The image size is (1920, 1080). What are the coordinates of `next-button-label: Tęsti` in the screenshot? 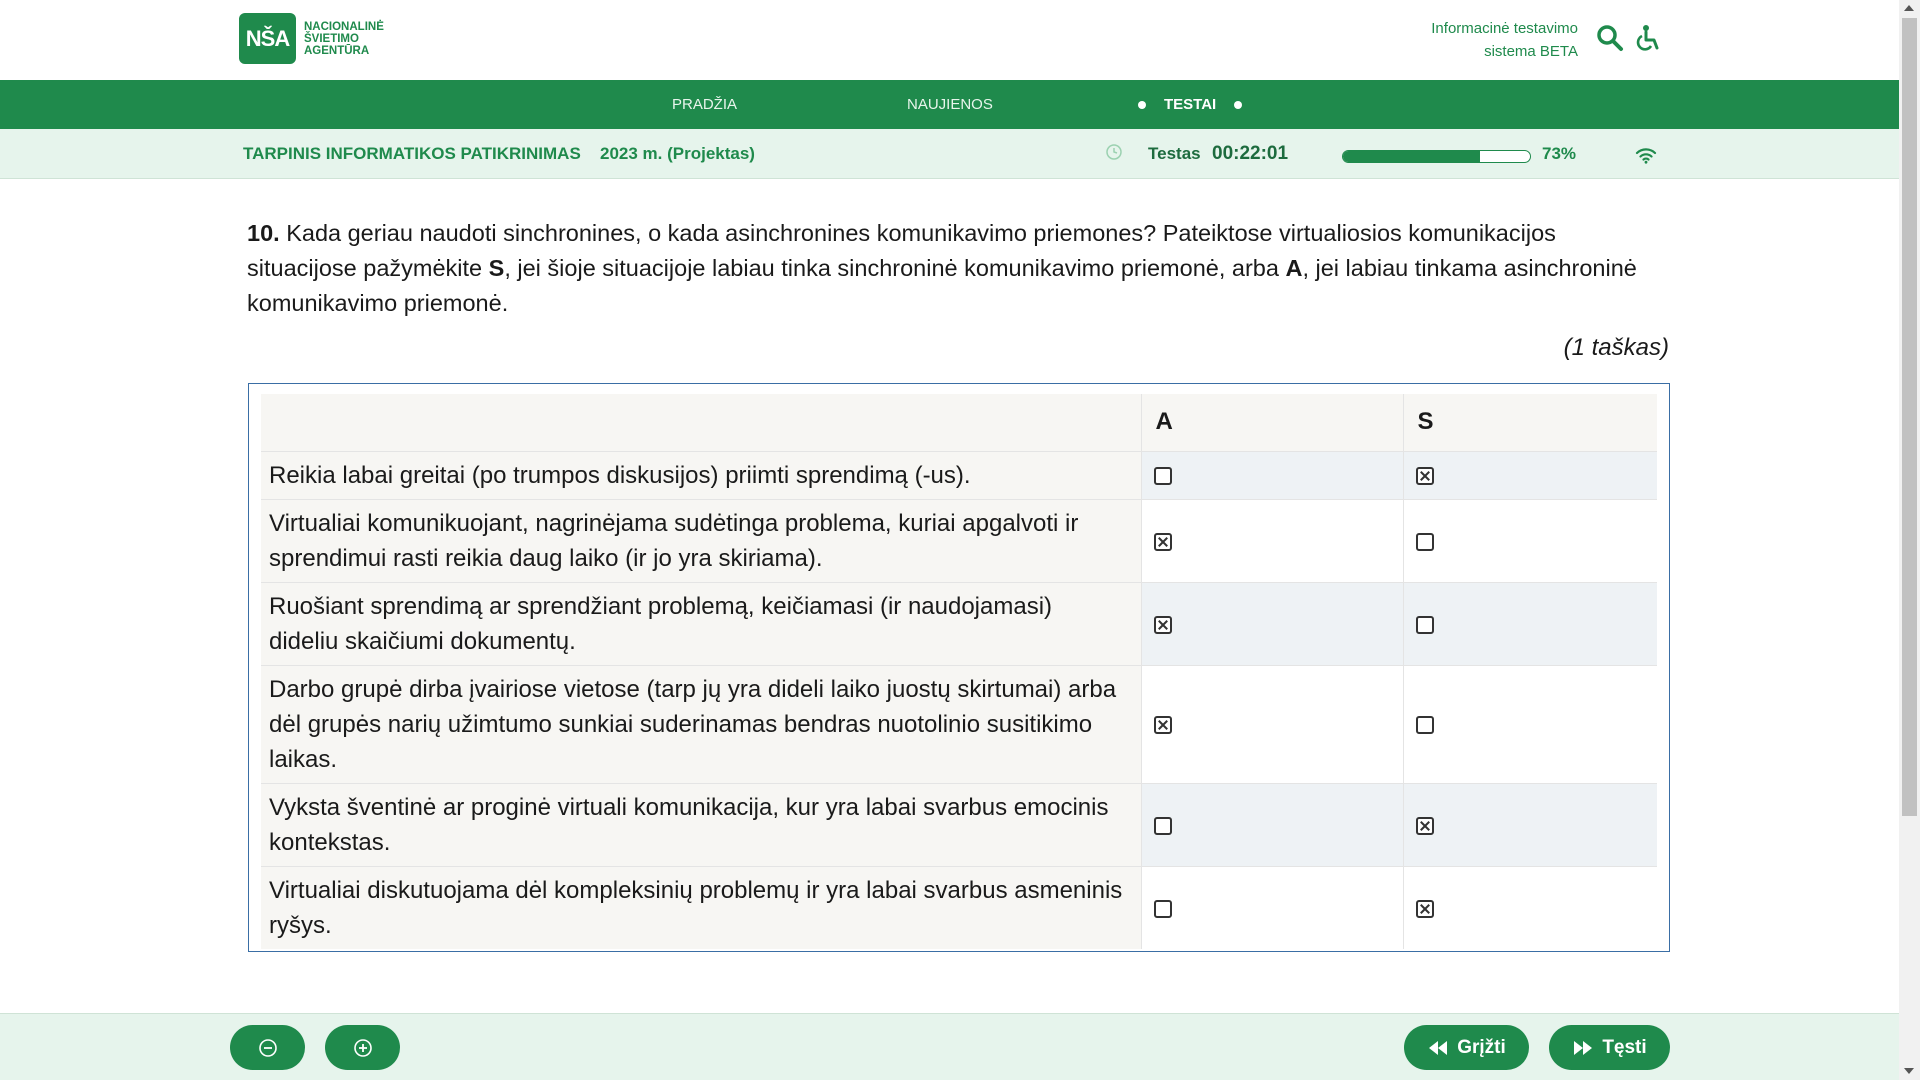 It's located at (1624, 1047).